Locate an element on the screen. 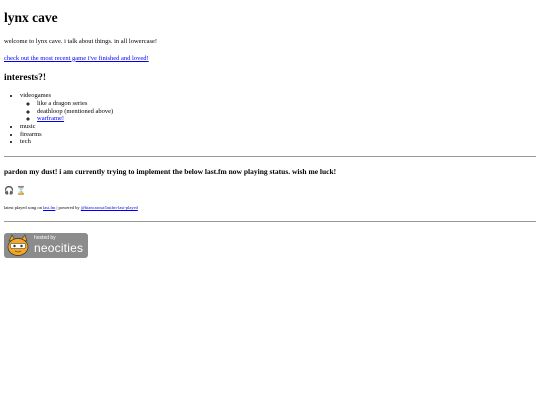  neocities-cat-icon is located at coordinates (18, 245).